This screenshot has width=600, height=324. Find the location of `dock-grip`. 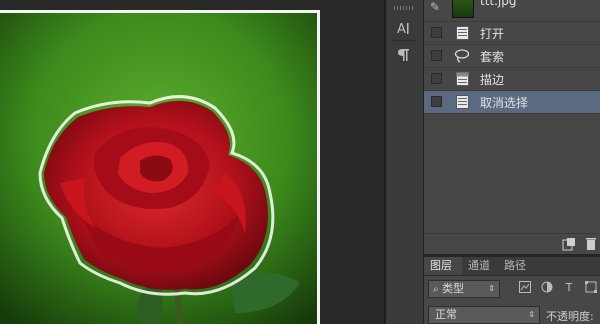

dock-grip is located at coordinates (404, 8).